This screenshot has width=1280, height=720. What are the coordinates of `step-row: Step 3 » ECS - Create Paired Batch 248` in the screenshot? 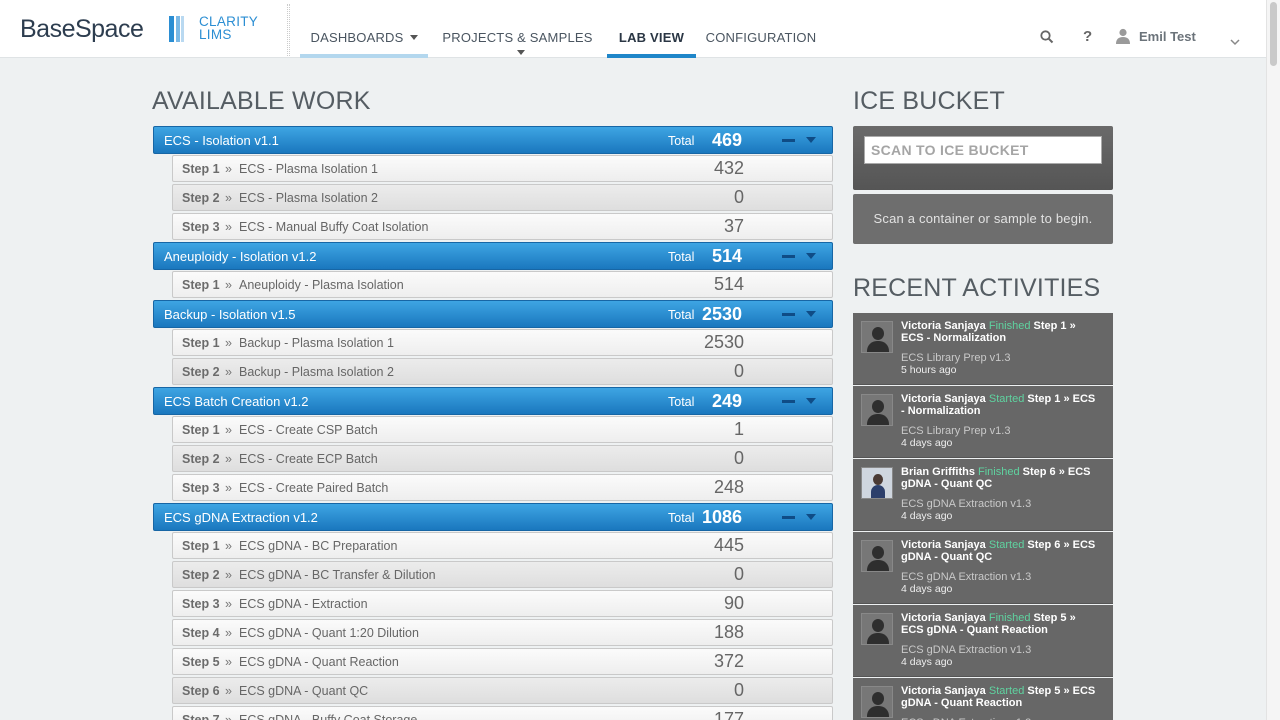 It's located at (502, 487).